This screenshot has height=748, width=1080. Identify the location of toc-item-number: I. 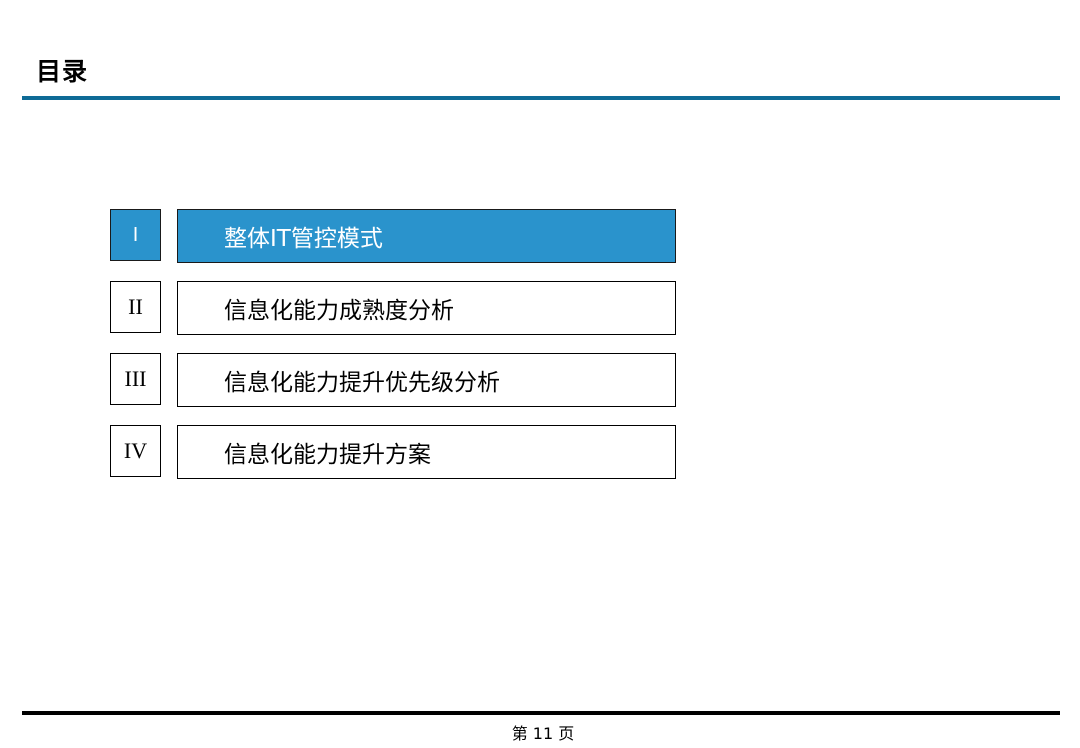
(135, 235).